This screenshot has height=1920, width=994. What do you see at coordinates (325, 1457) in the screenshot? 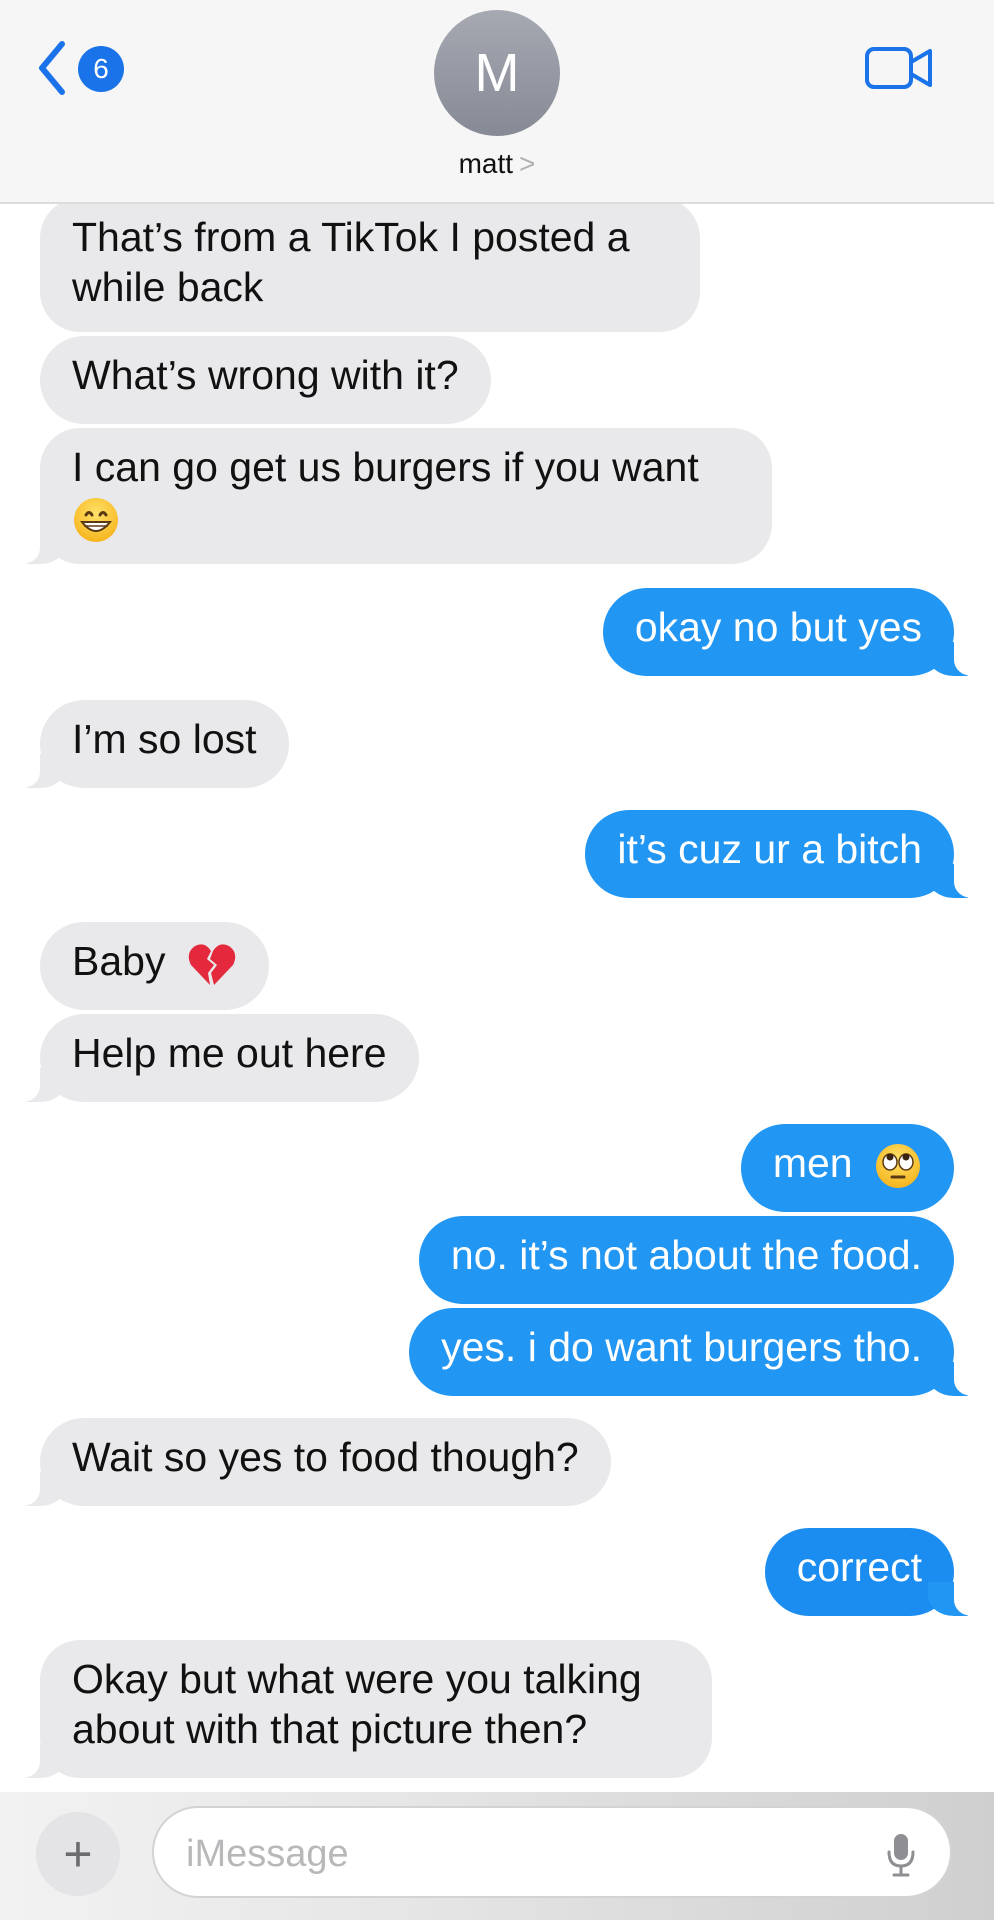
I see `message-text: Wait so yes to food though?` at bounding box center [325, 1457].